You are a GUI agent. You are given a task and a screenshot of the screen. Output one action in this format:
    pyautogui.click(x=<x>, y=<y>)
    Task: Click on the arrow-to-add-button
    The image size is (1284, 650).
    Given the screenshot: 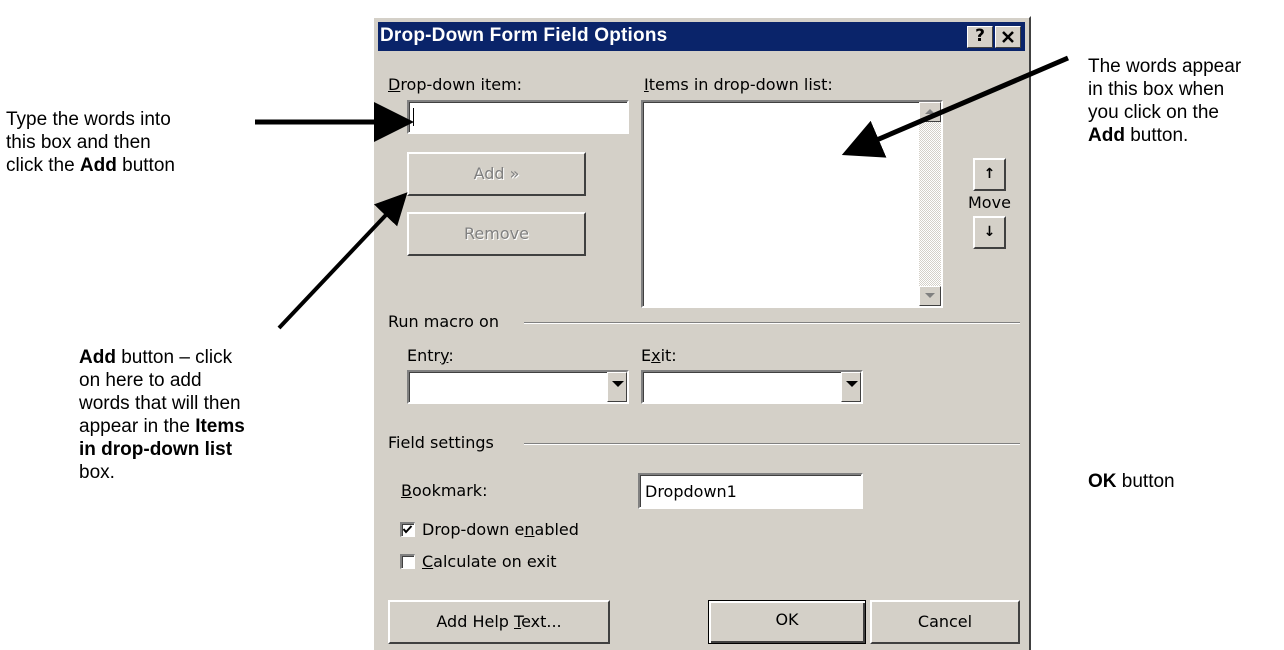 What is the action you would take?
    pyautogui.click(x=342, y=261)
    